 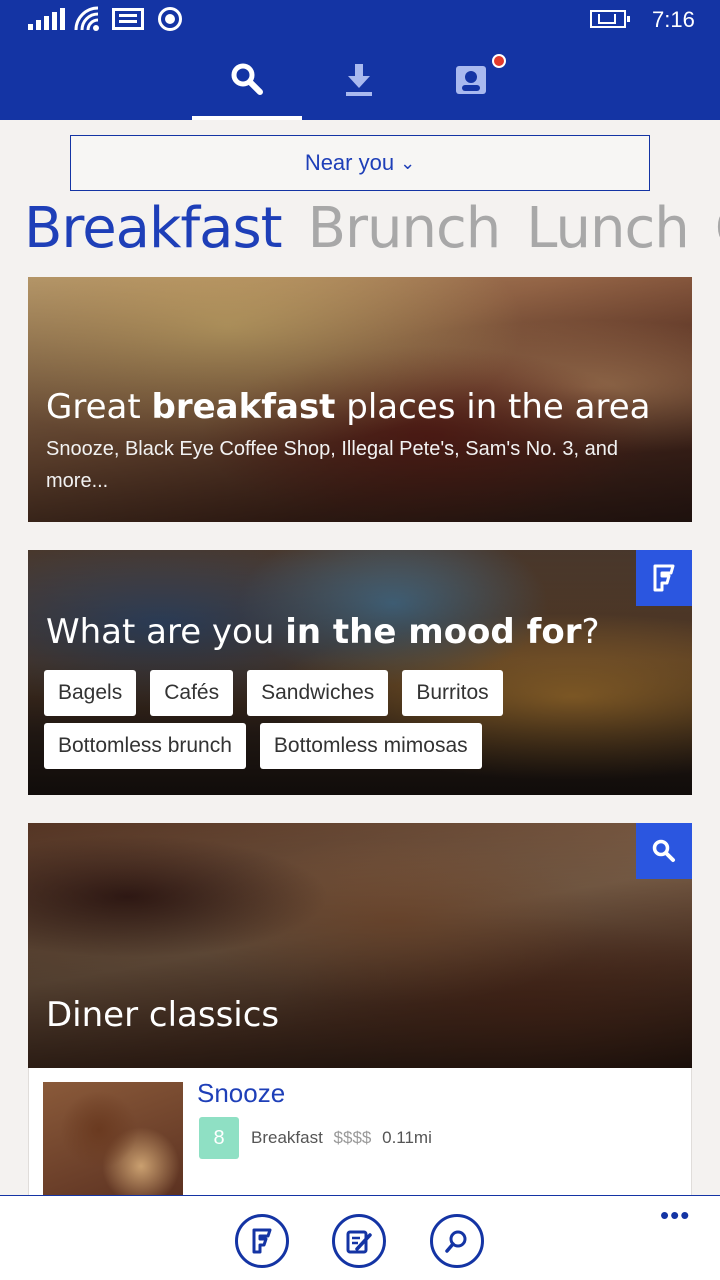 I want to click on pivot-item-next: Co, so click(x=717, y=228).